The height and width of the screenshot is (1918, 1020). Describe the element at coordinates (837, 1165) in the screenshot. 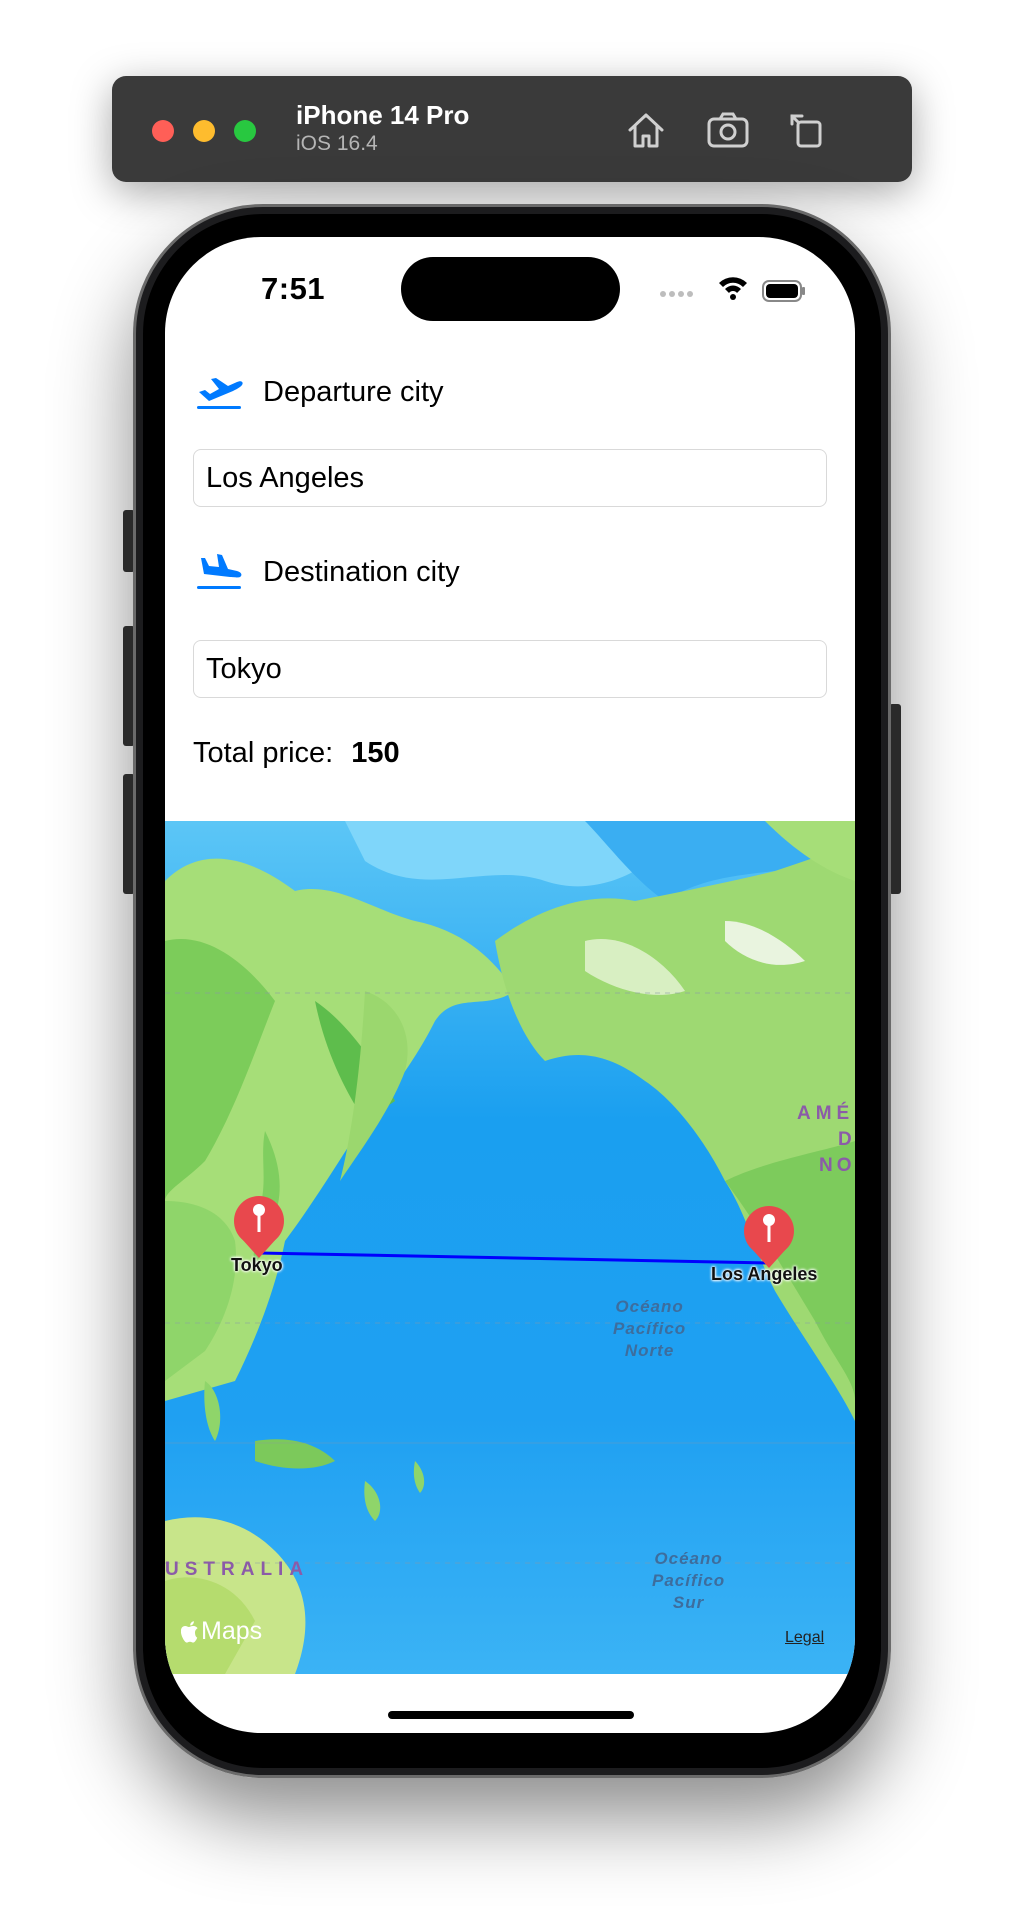

I see `america-region-label-3: NO` at that location.